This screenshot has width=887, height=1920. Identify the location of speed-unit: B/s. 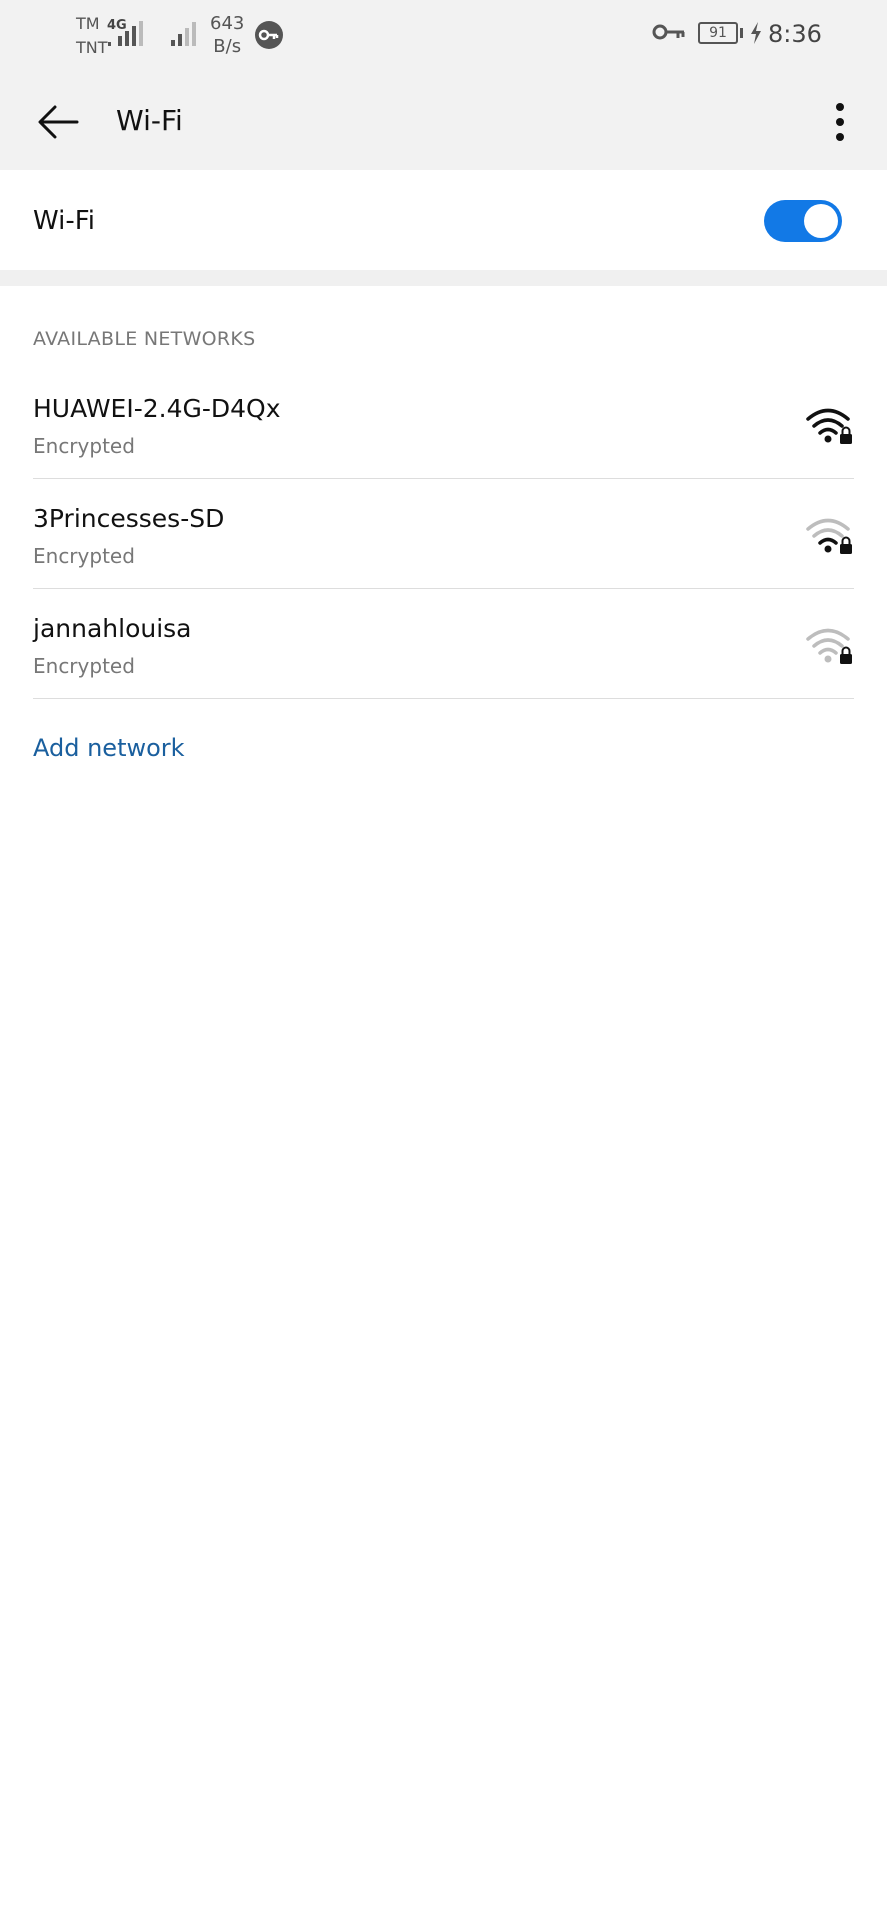
(227, 46).